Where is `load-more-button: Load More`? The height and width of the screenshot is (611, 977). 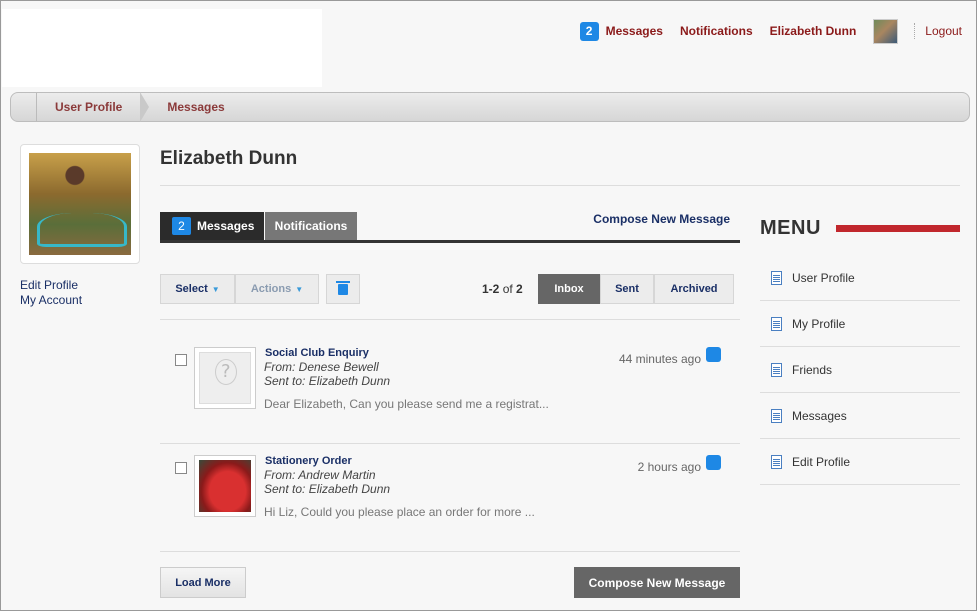
load-more-button: Load More is located at coordinates (203, 582).